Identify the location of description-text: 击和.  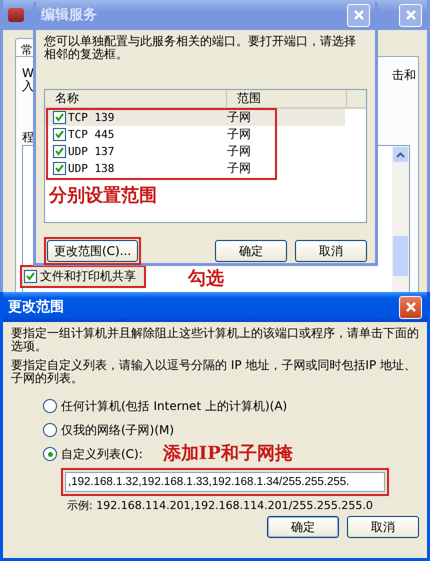
(404, 75).